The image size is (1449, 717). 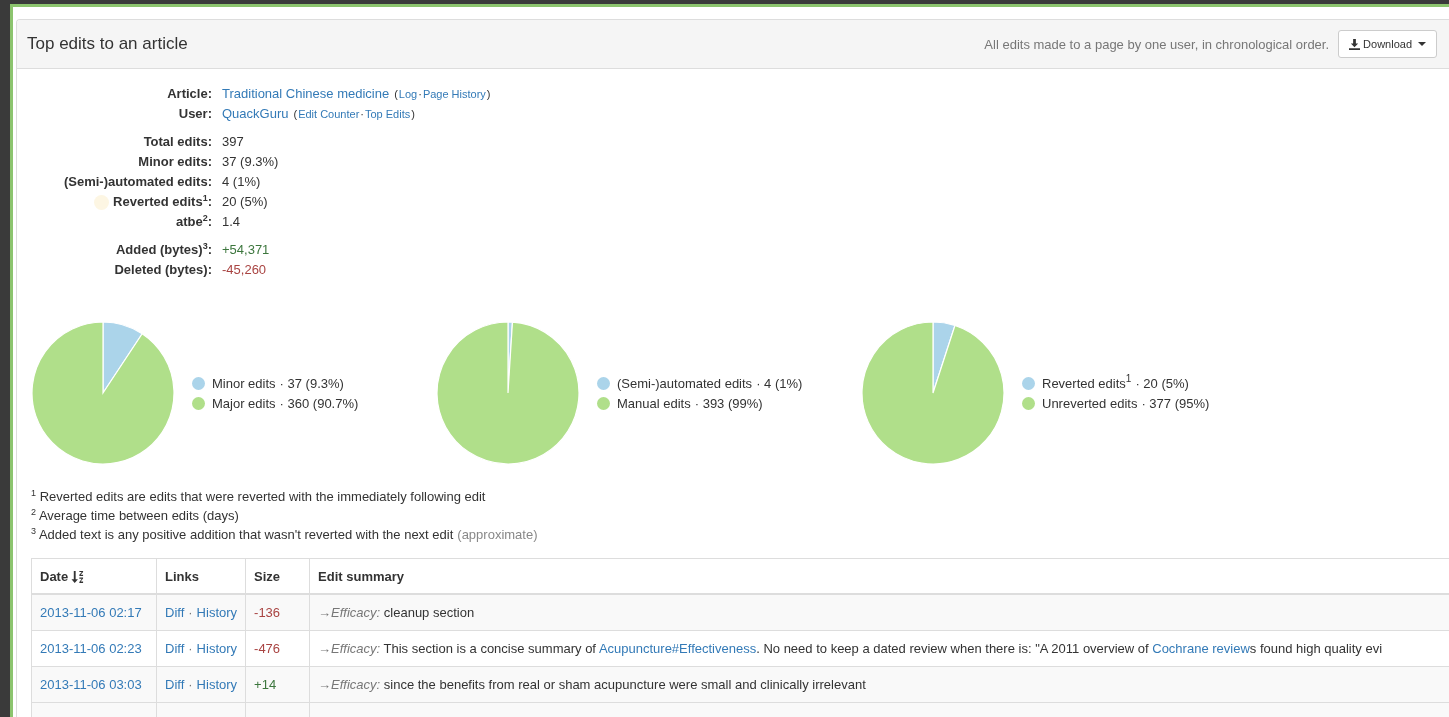 What do you see at coordinates (163, 250) in the screenshot?
I see `field-label: Added (bytes)$^{3}$:` at bounding box center [163, 250].